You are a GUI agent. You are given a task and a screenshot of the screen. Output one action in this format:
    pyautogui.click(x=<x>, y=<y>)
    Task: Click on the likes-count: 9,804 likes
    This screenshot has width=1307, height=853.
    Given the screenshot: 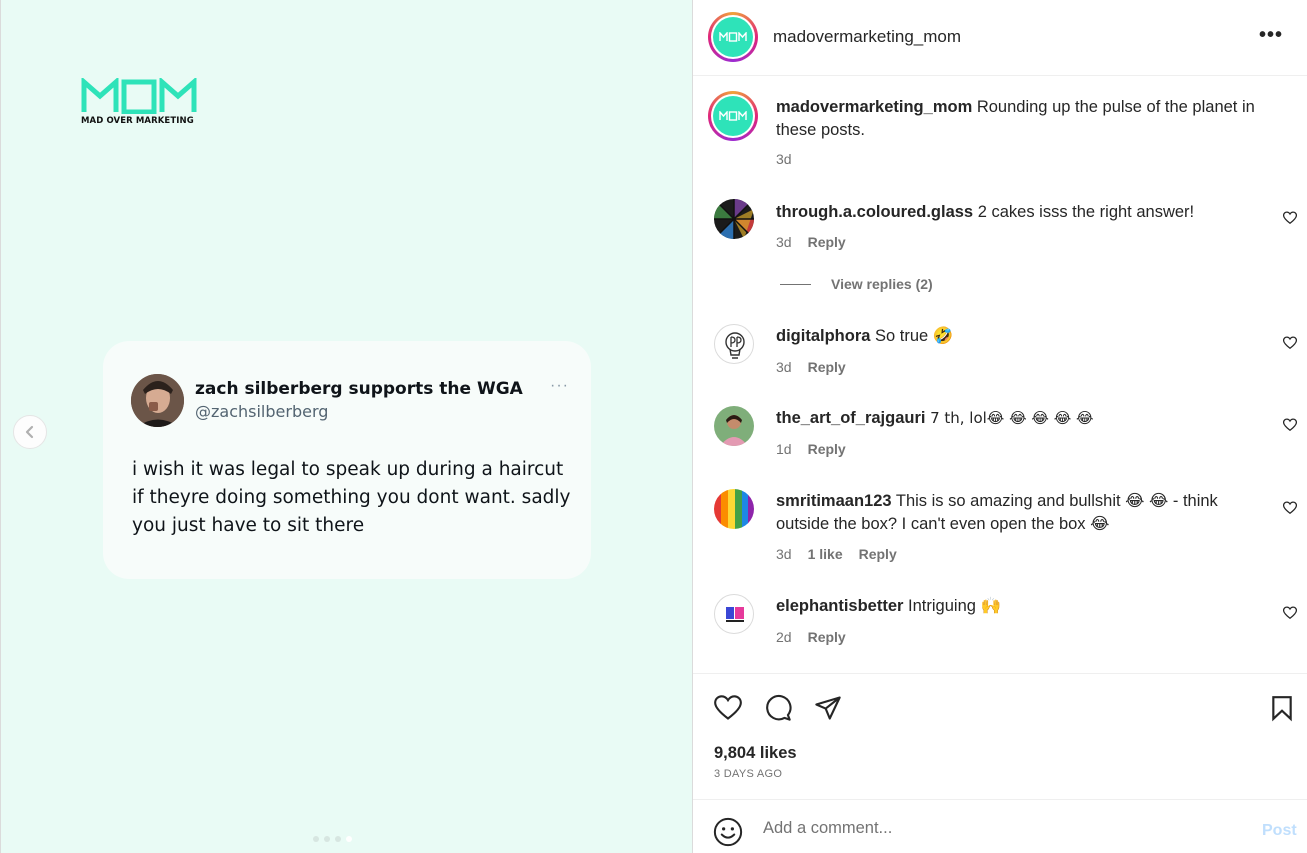 What is the action you would take?
    pyautogui.click(x=755, y=753)
    